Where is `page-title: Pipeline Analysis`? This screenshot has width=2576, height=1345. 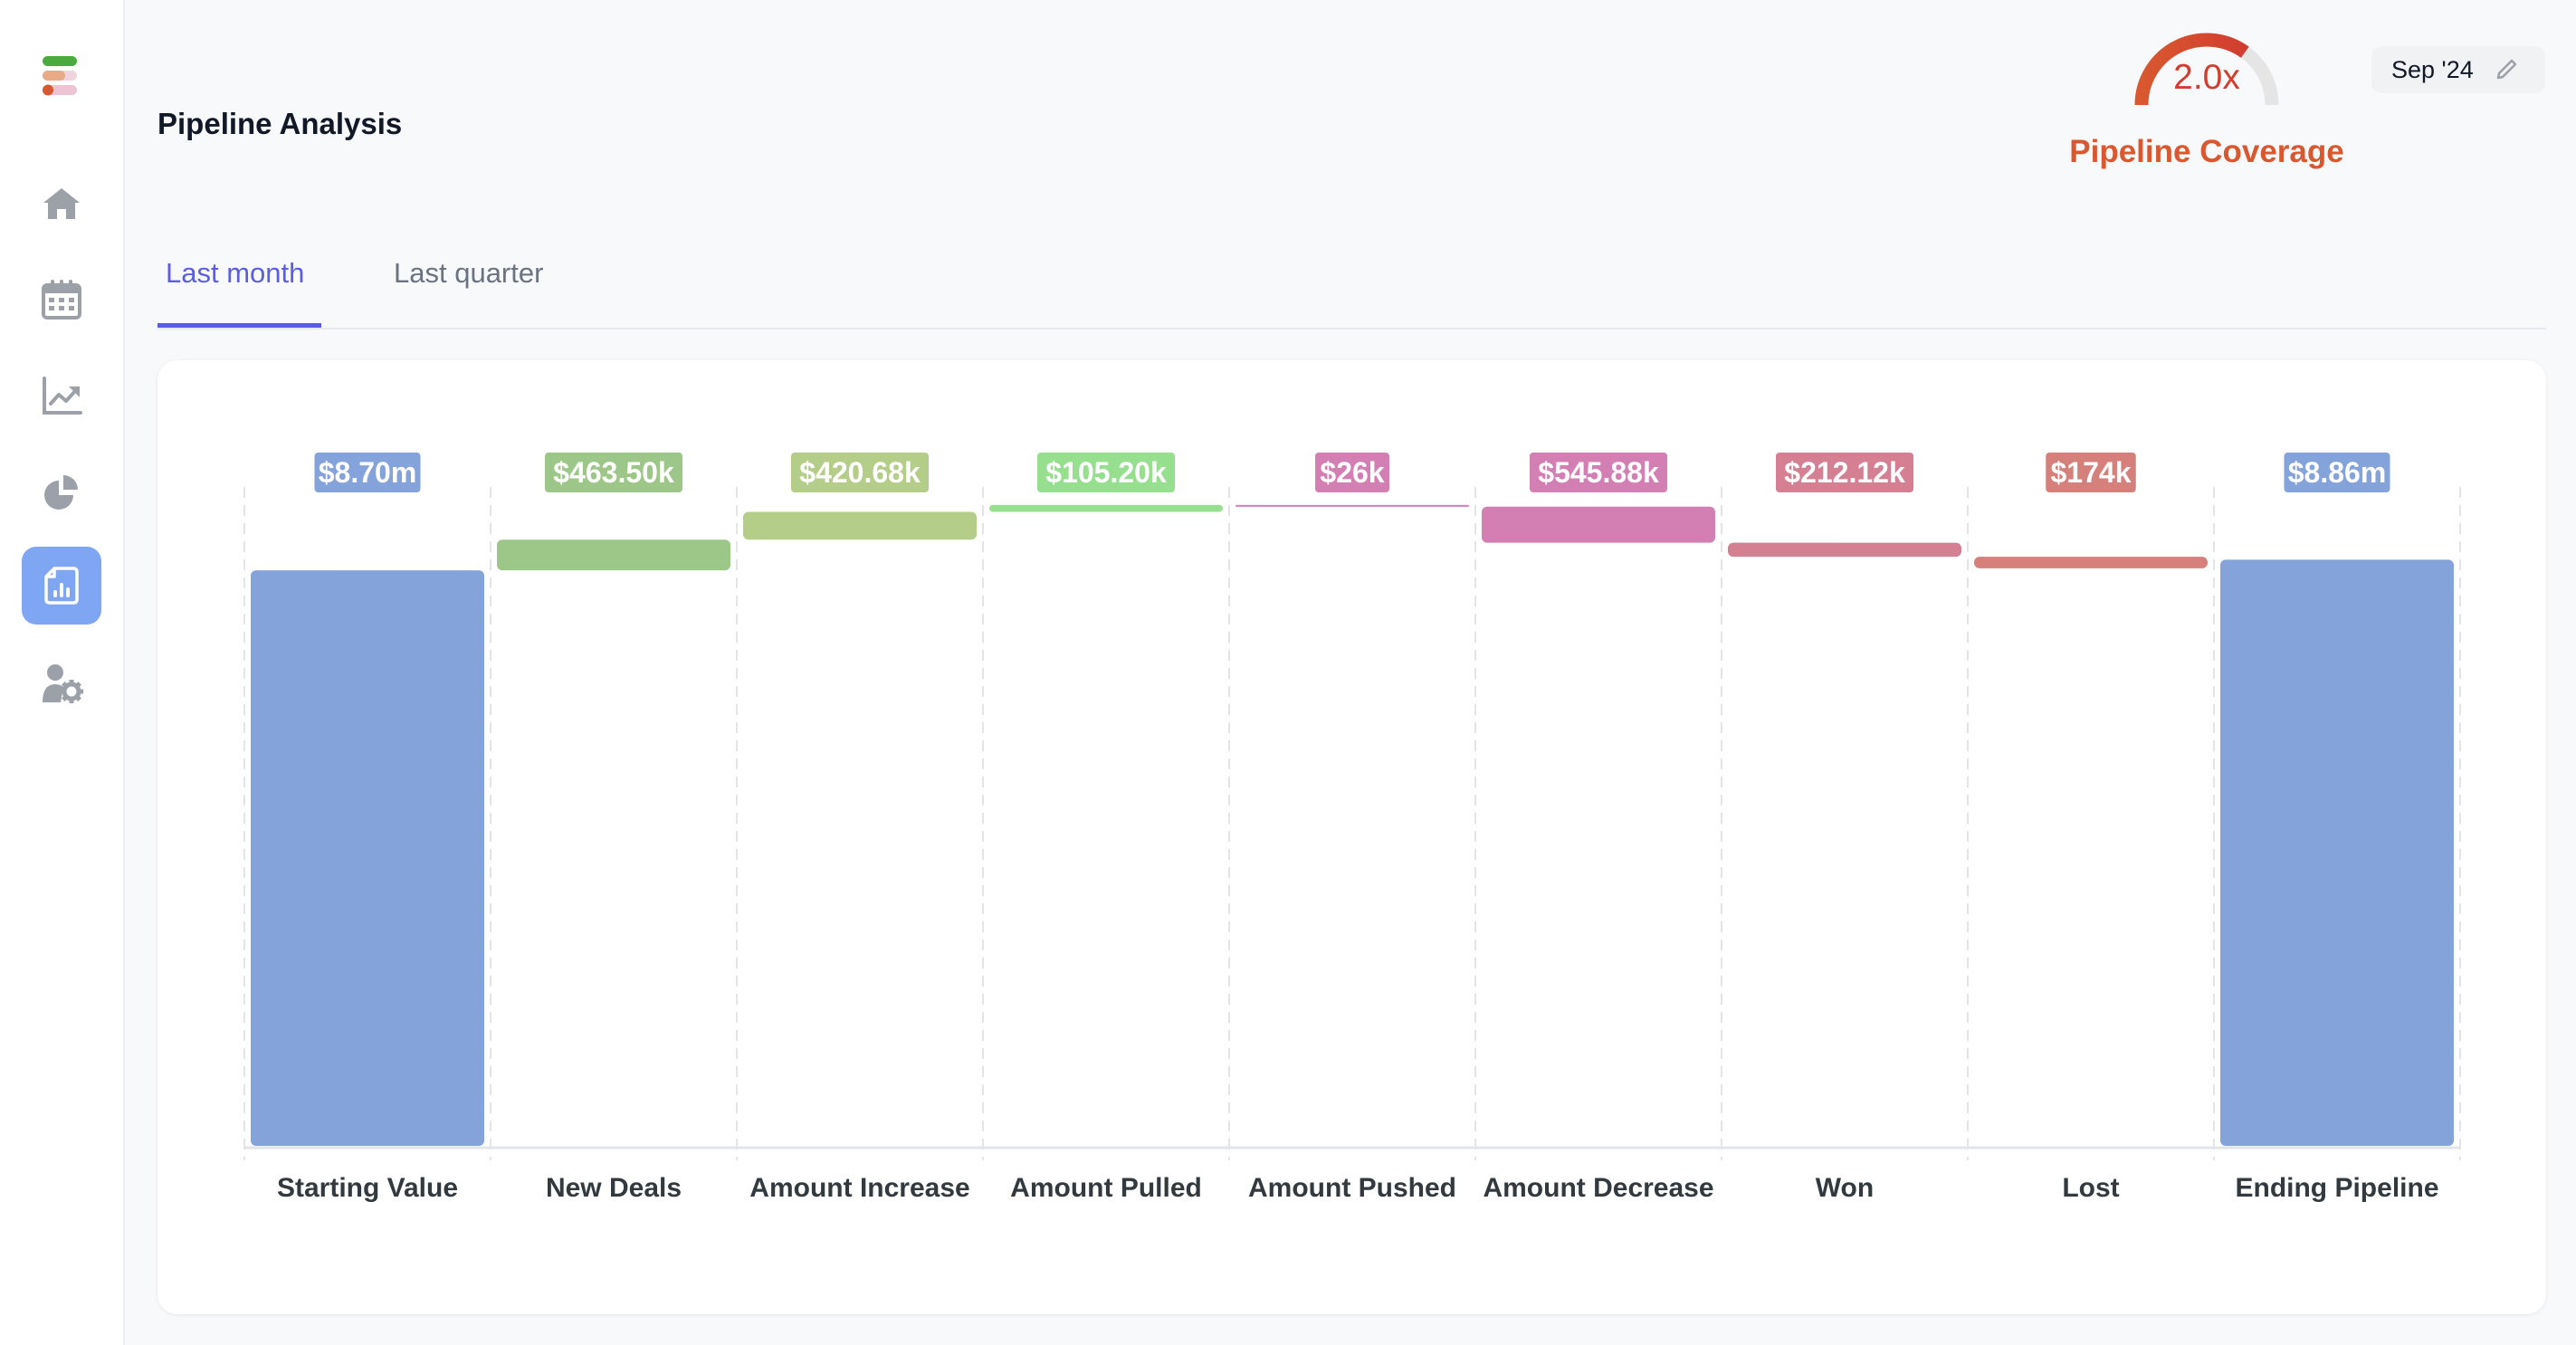
page-title: Pipeline Analysis is located at coordinates (280, 123).